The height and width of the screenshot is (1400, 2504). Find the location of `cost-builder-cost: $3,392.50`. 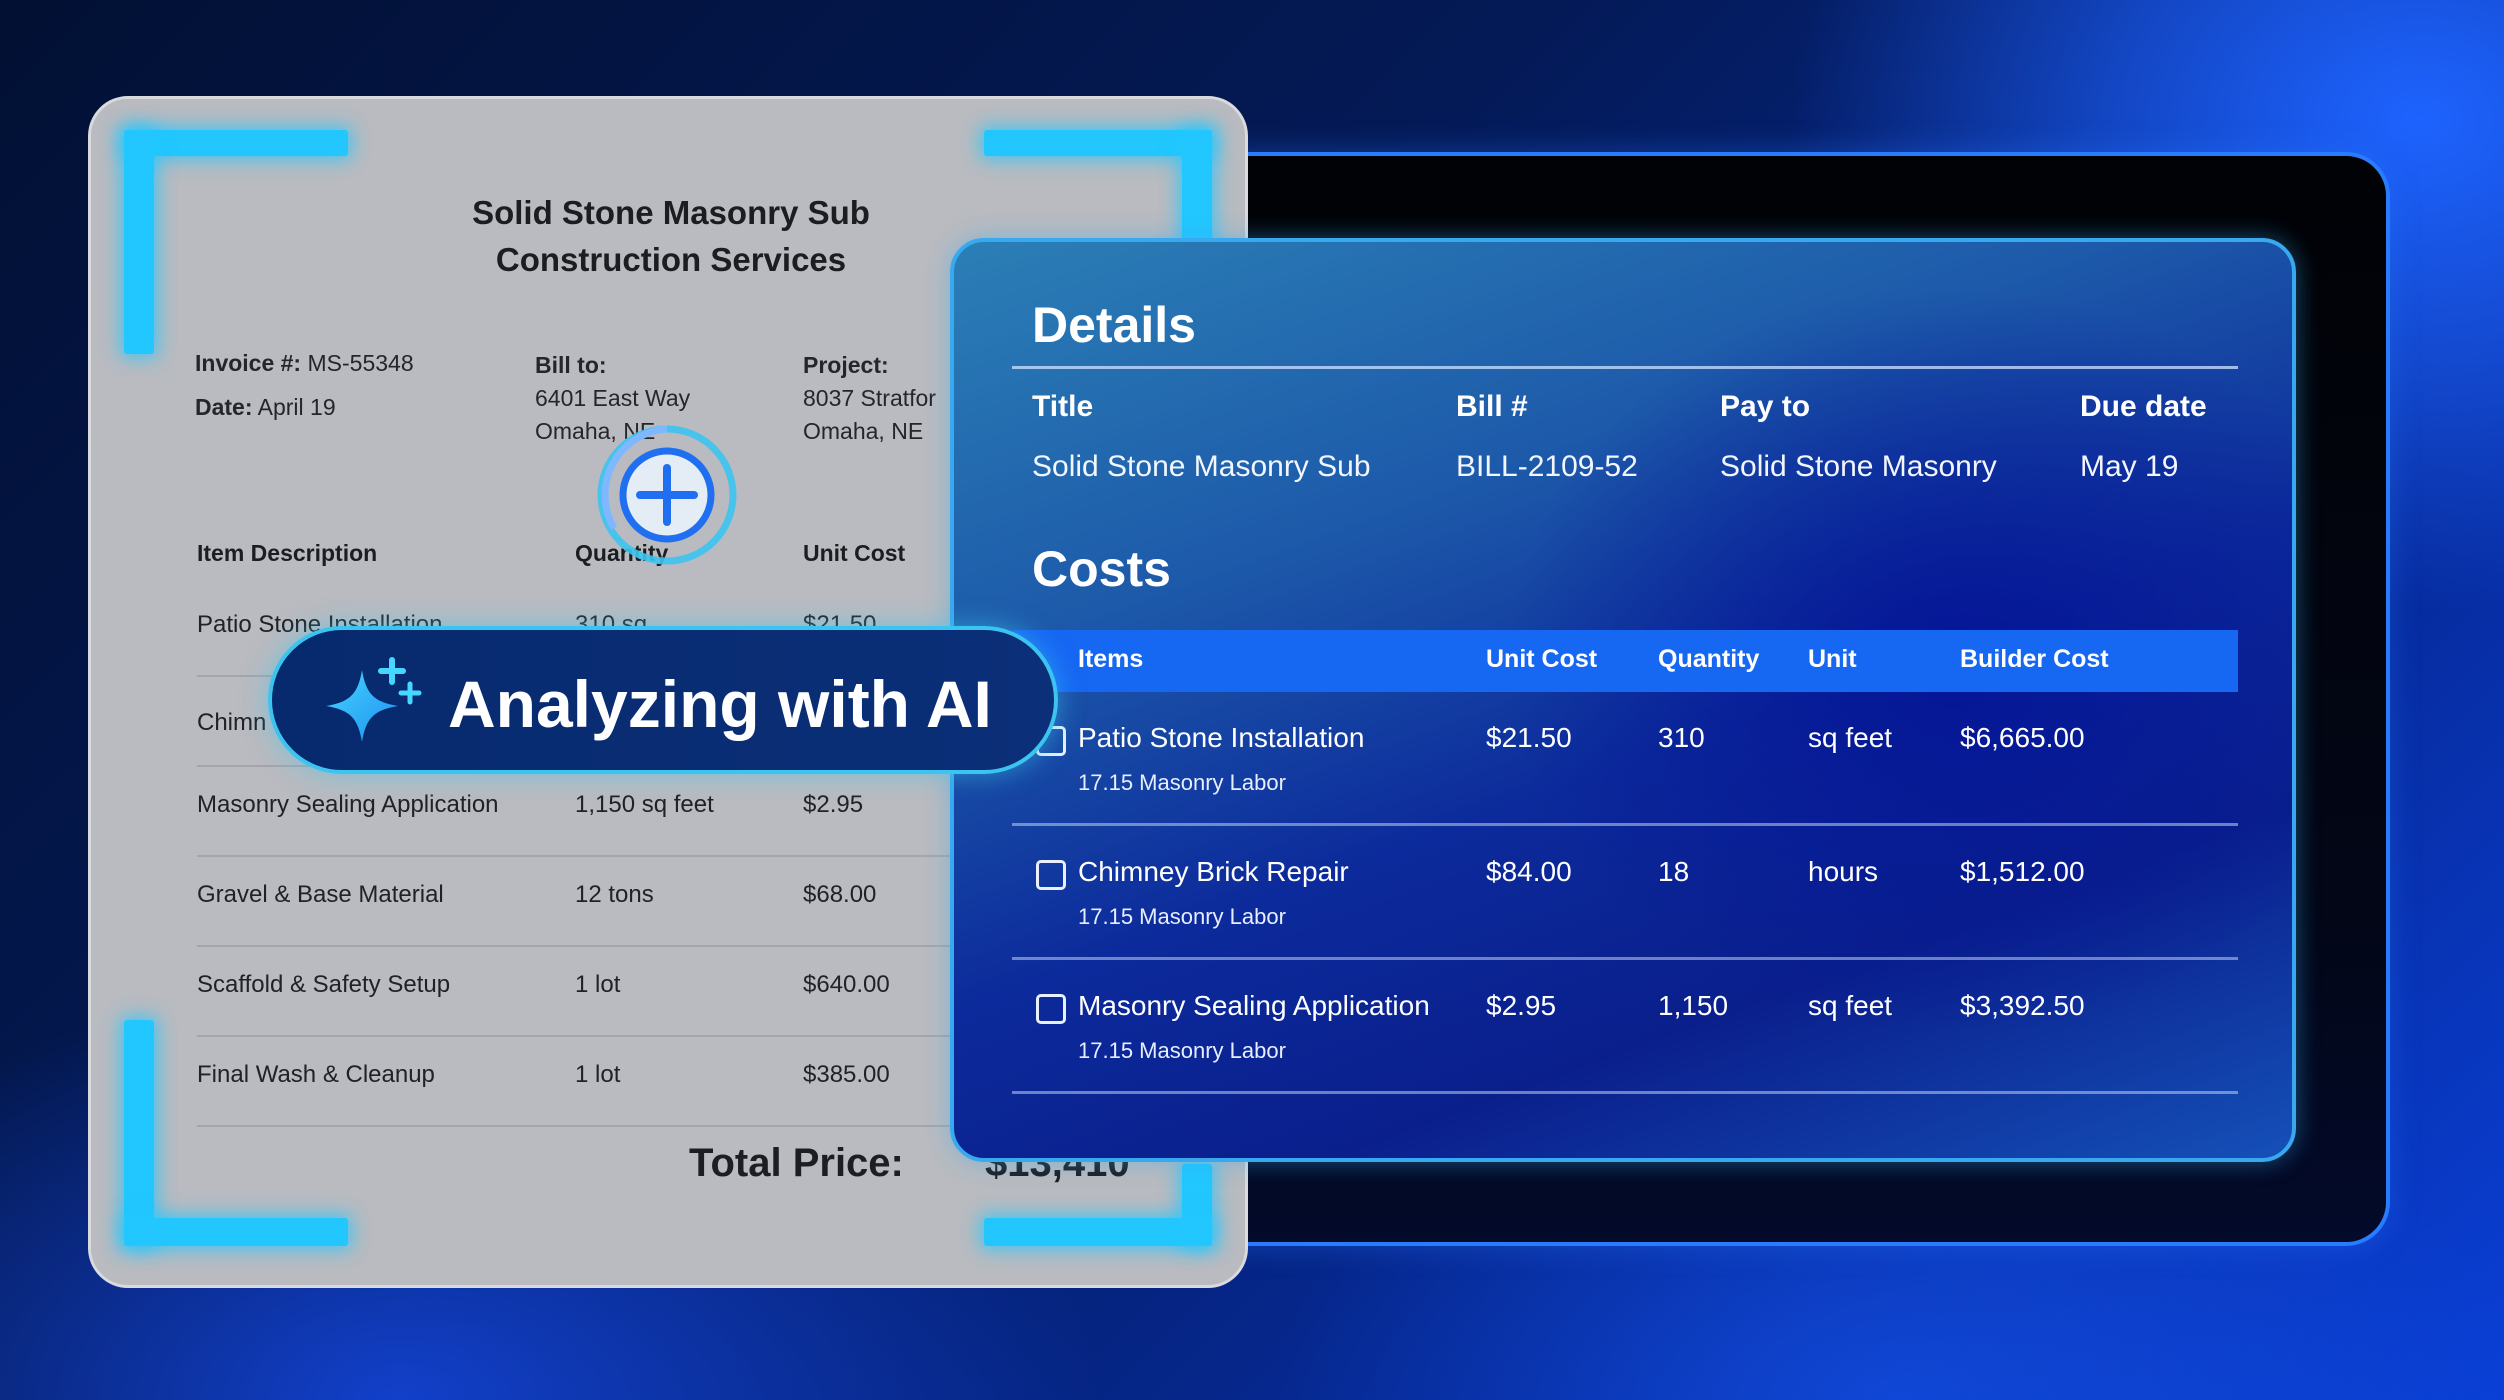

cost-builder-cost: $3,392.50 is located at coordinates (2022, 1005).